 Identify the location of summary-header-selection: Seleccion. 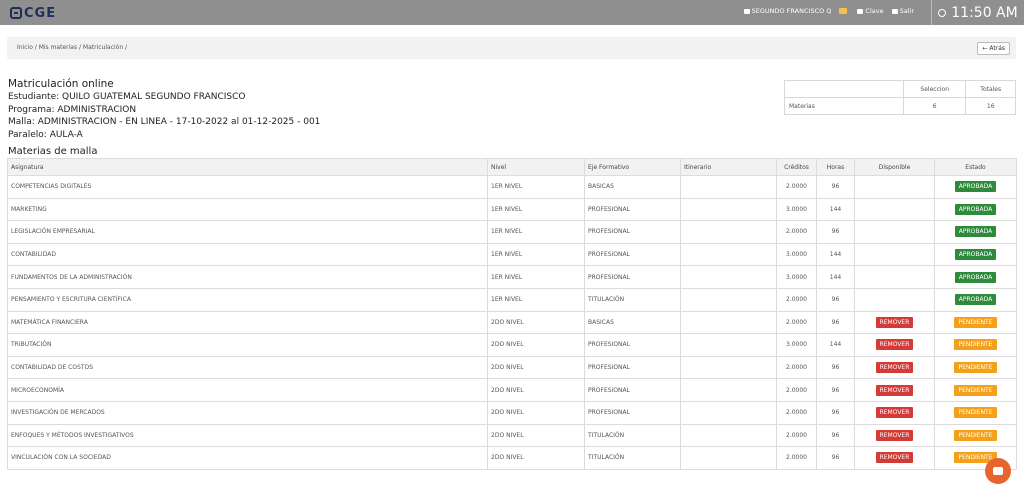
(934, 89).